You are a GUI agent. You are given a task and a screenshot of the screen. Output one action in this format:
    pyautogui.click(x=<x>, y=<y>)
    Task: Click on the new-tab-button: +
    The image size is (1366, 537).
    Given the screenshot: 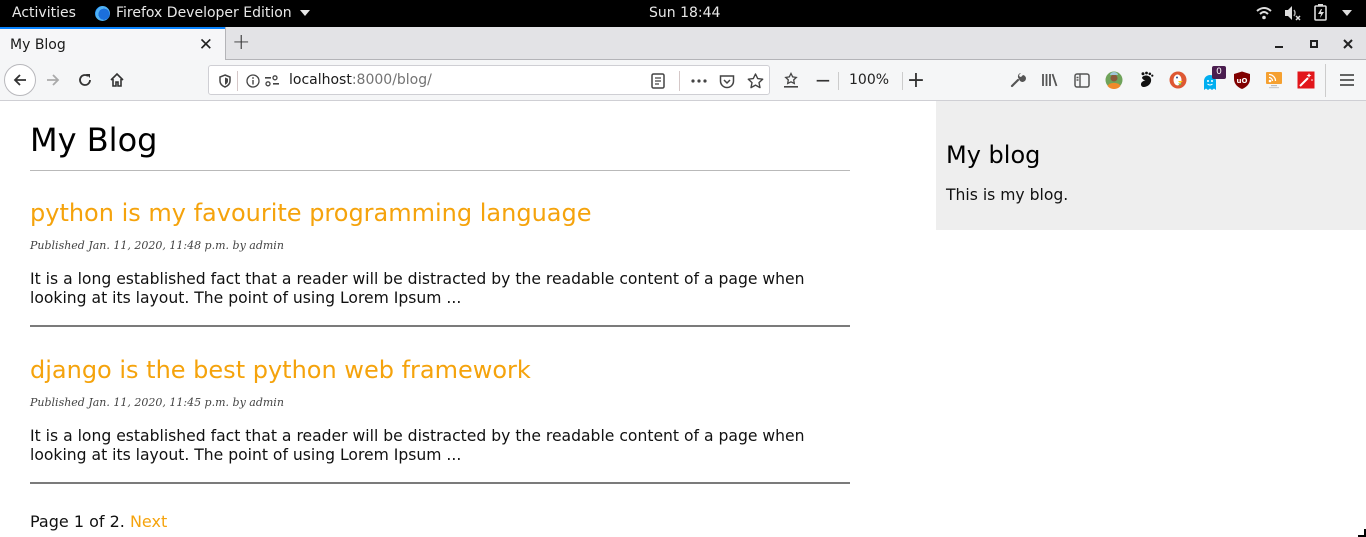 What is the action you would take?
    pyautogui.click(x=241, y=42)
    